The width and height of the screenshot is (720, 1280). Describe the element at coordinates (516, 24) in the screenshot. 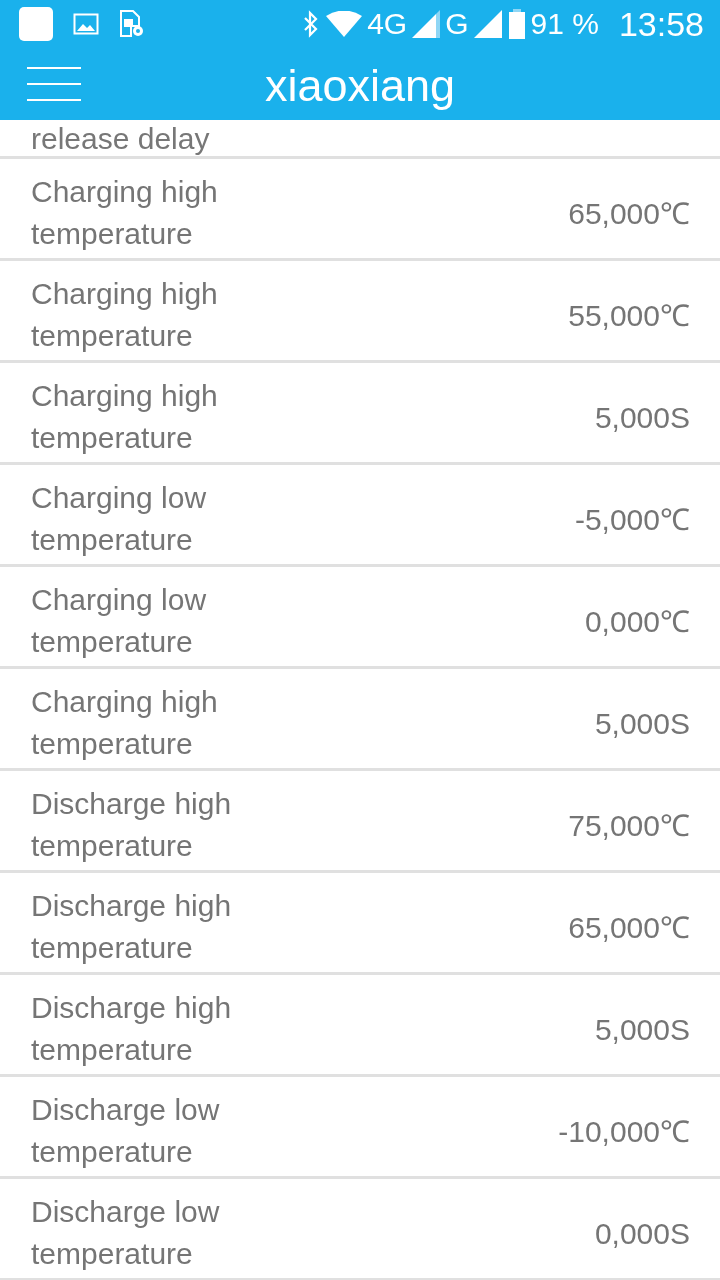

I see `battery-icon` at that location.